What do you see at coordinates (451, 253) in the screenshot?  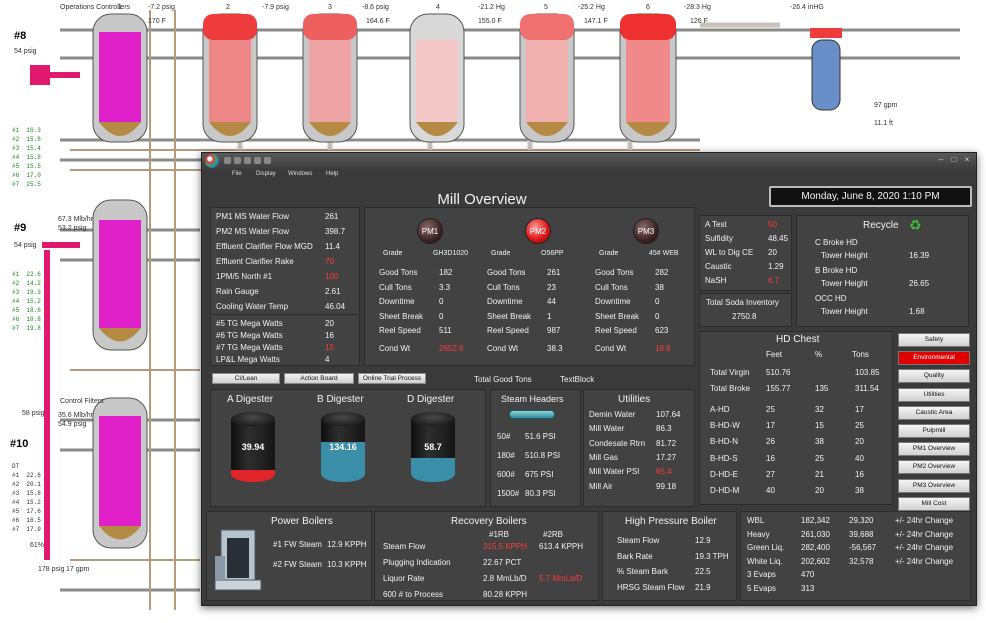 I see `pm-grade-value: GH3D1020` at bounding box center [451, 253].